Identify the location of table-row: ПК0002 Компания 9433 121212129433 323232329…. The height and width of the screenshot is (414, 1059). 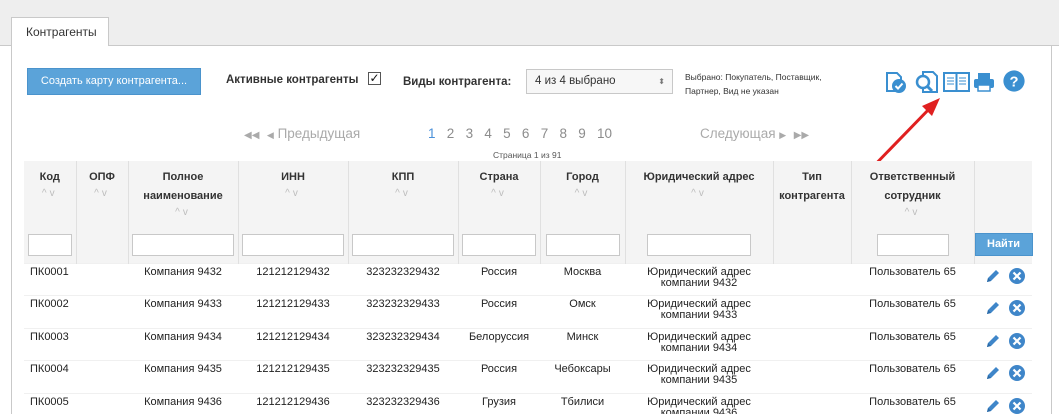
(528, 311).